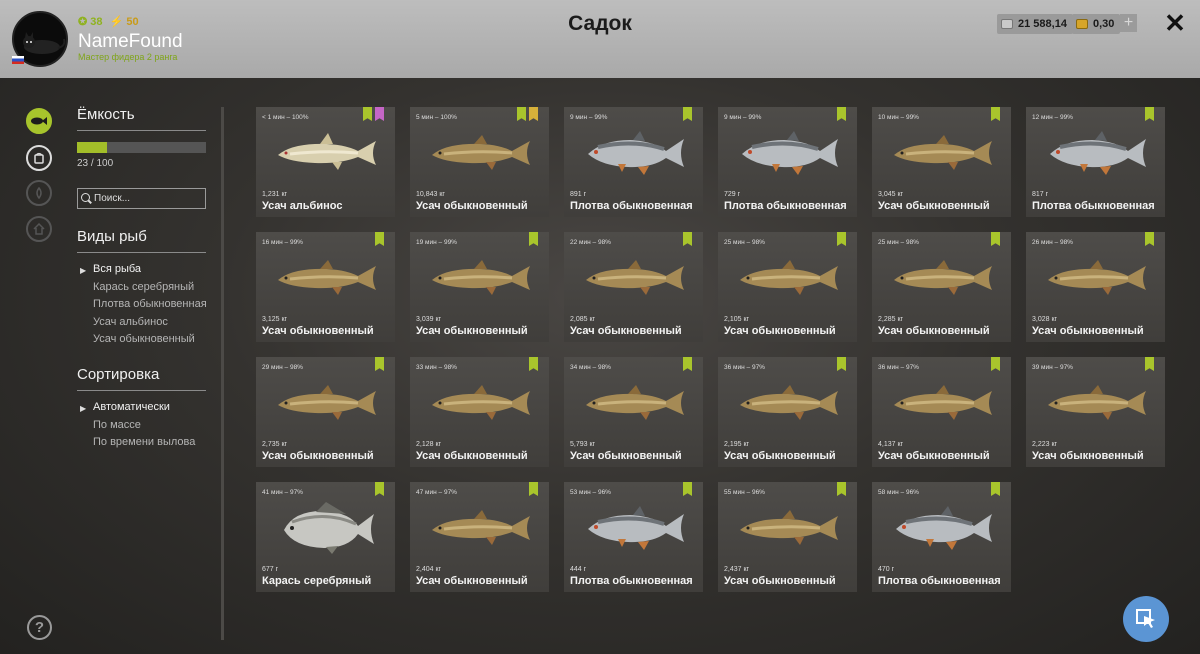 Image resolution: width=1200 pixels, height=654 pixels. I want to click on fish-card: 36 мин – 97% 2,195 кг Усач обыкновенный, so click(787, 412).